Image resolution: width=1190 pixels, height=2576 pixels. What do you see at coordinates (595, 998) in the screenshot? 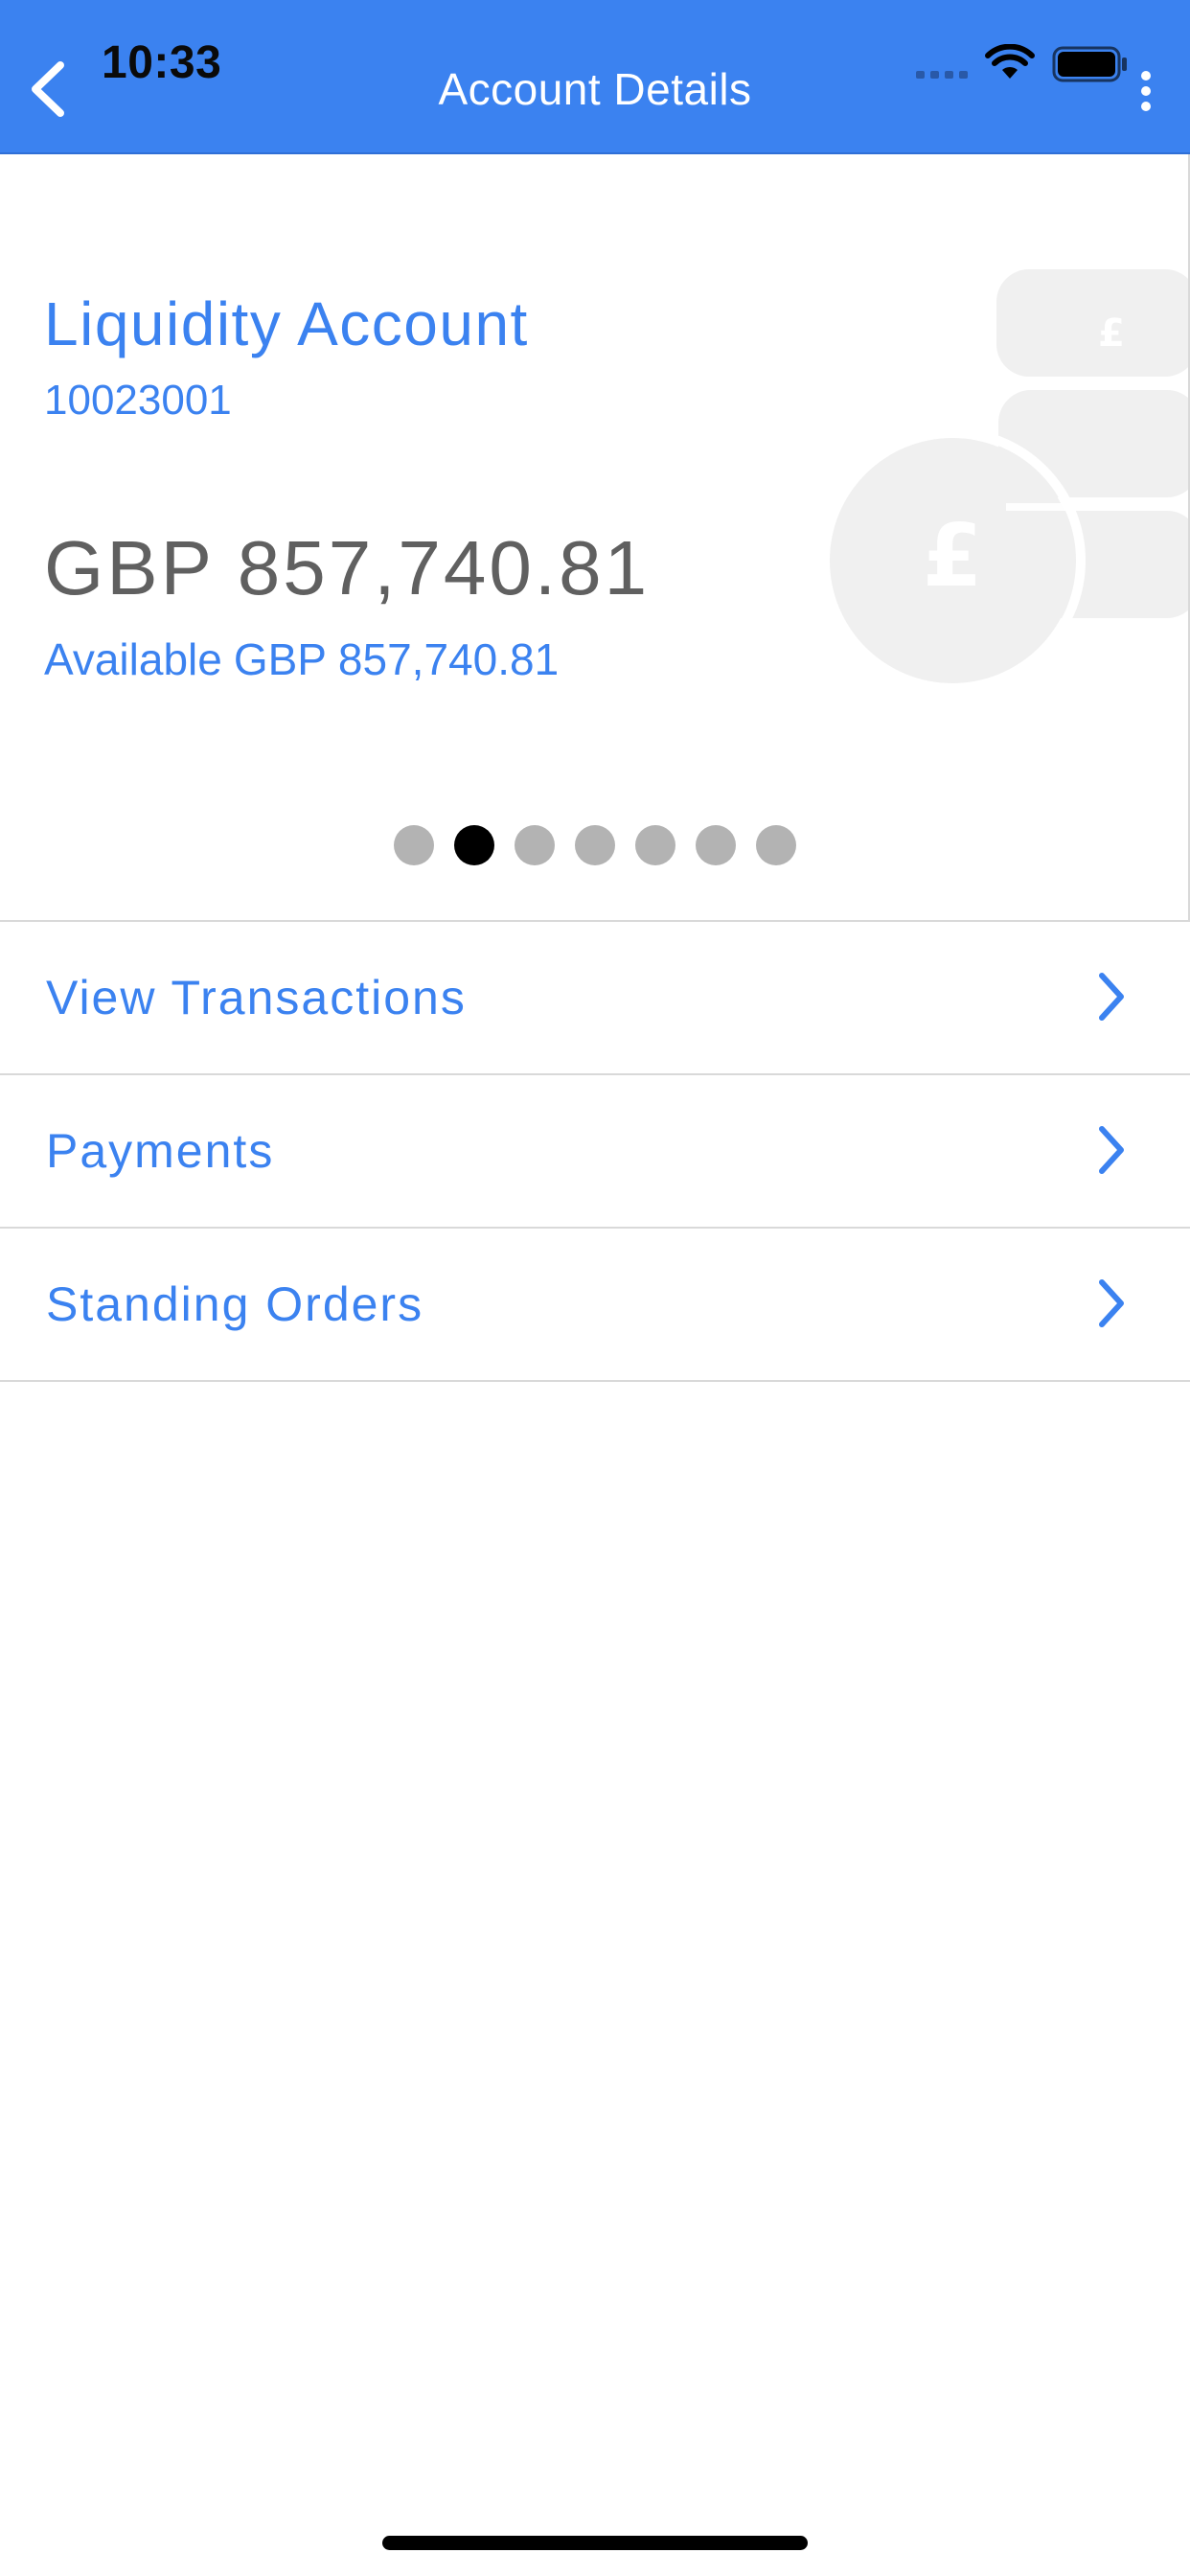
I see `view-transactions-item: View Transactions` at bounding box center [595, 998].